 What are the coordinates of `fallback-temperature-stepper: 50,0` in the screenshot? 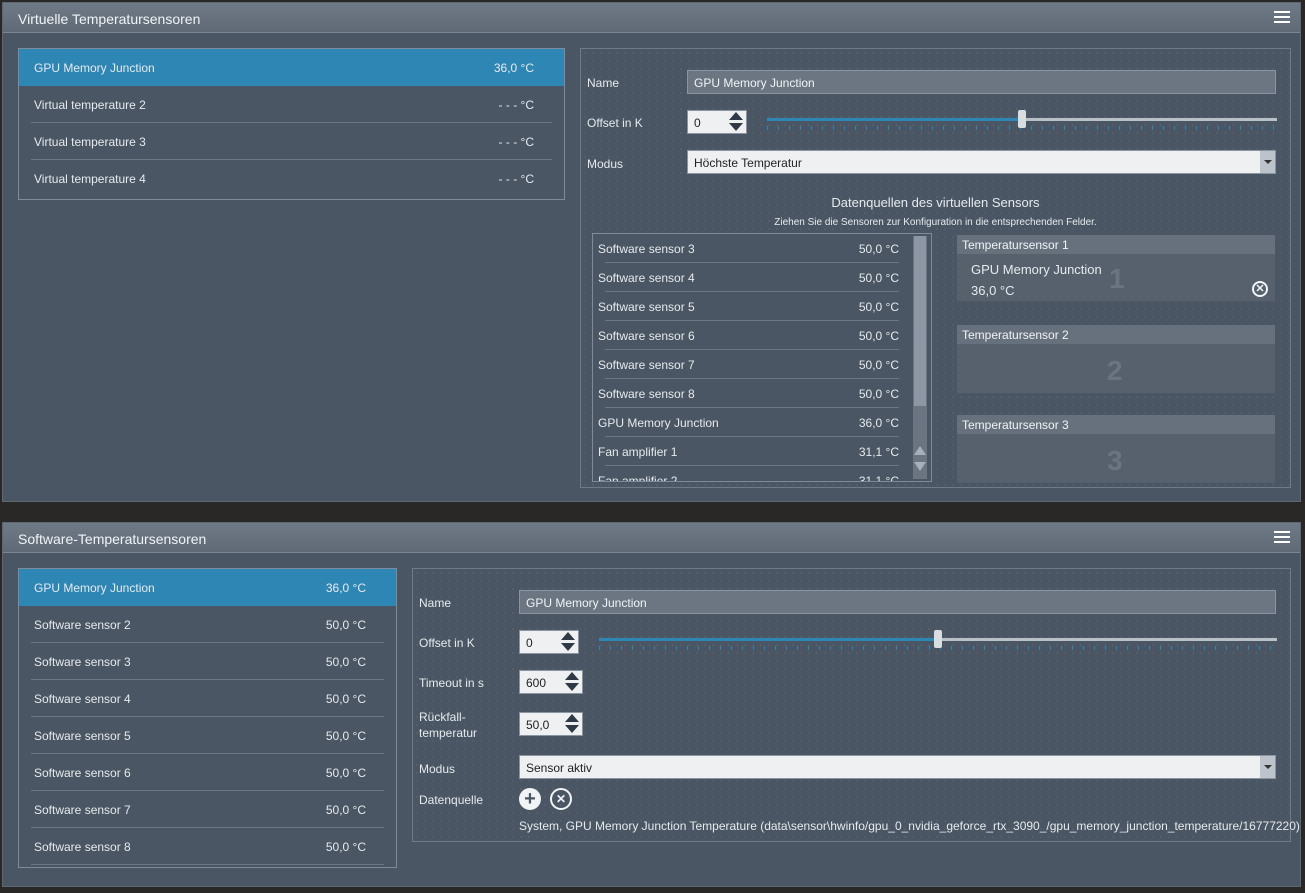 It's located at (551, 724).